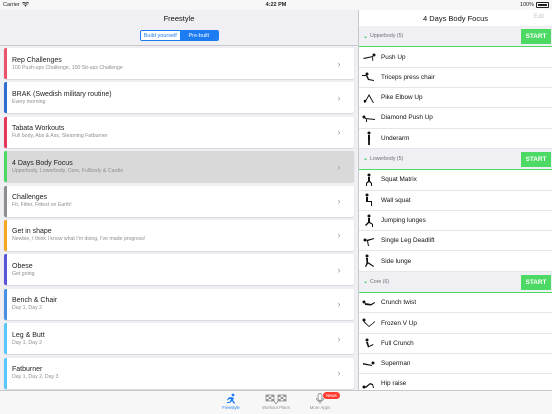  Describe the element at coordinates (369, 57) in the screenshot. I see `pushup-figure-icon` at that location.